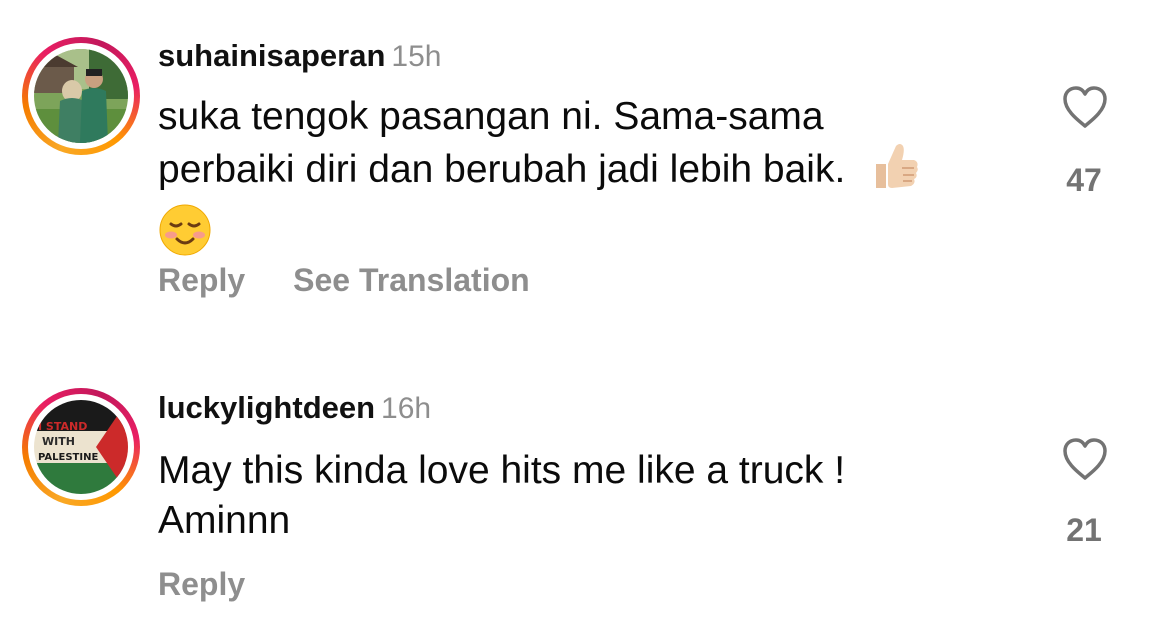 Image resolution: width=1170 pixels, height=624 pixels. I want to click on comment-line: Aminnn, so click(224, 520).